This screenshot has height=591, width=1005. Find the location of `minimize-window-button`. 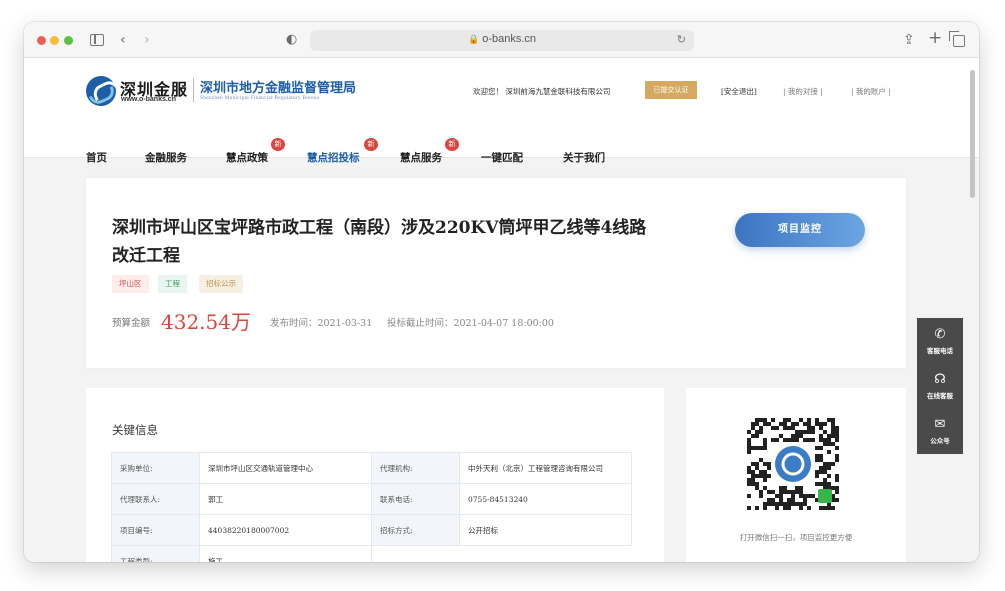

minimize-window-button is located at coordinates (54, 40).